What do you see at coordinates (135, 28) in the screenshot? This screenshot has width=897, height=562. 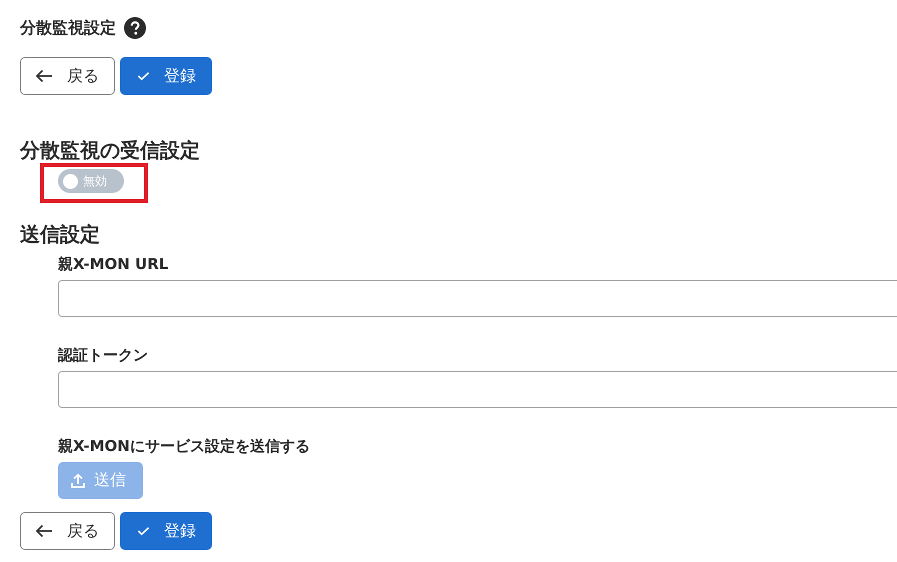 I see `help-icon` at bounding box center [135, 28].